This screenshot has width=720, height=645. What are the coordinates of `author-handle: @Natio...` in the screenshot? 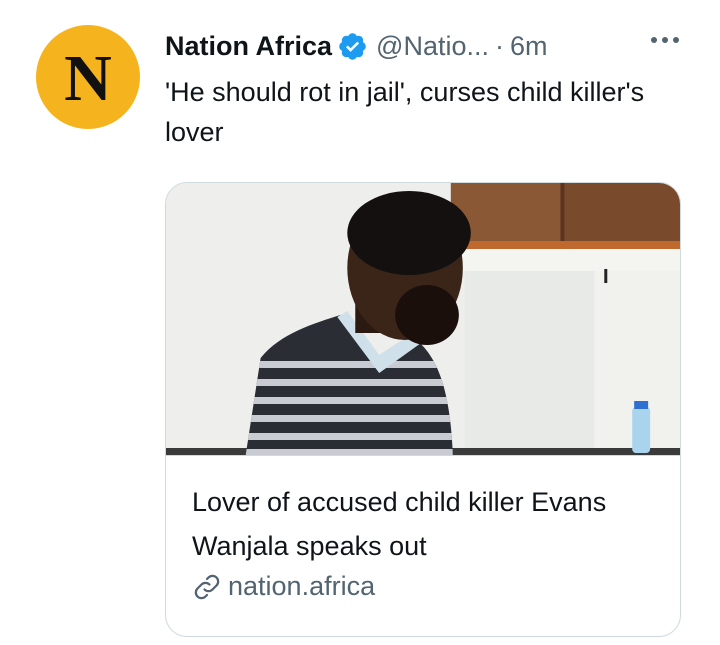 It's located at (432, 46).